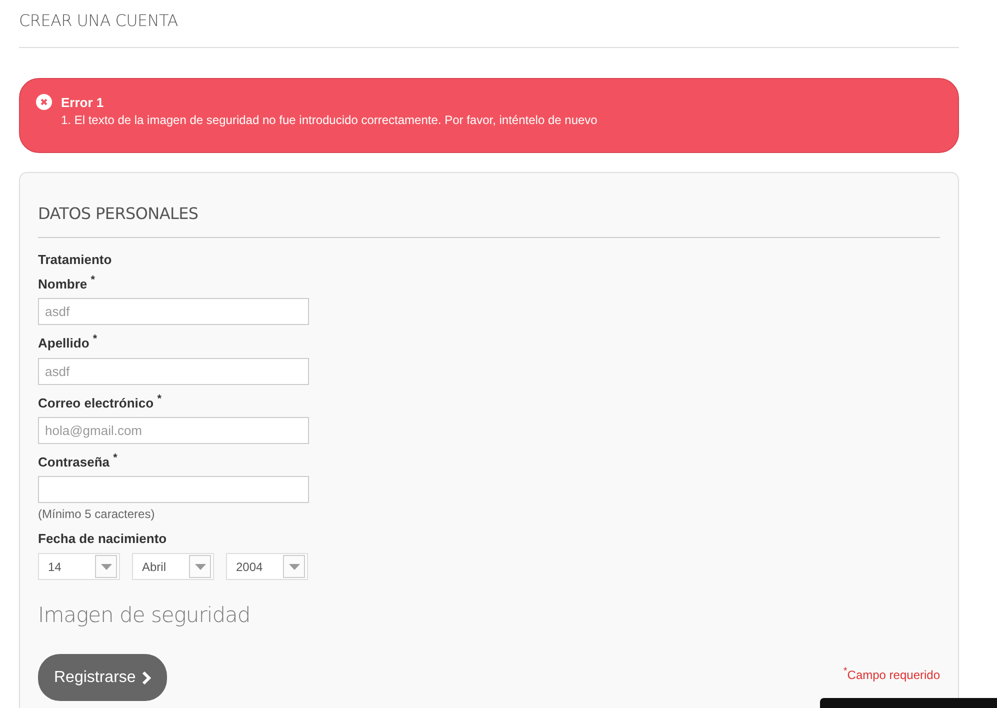 This screenshot has width=997, height=708. Describe the element at coordinates (329, 120) in the screenshot. I see `error-message: 1. El texto de la imagen de seguridad no fue introducido correctamente. Por favor, inténtelo de nuevo` at that location.